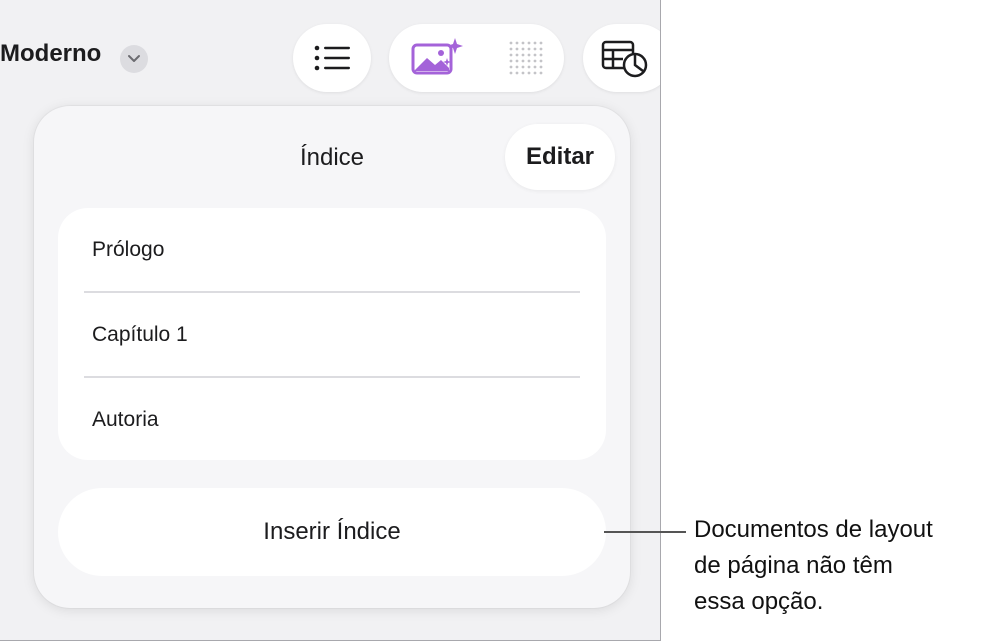 The height and width of the screenshot is (644, 995). What do you see at coordinates (526, 58) in the screenshot?
I see `dot-grid-icon` at bounding box center [526, 58].